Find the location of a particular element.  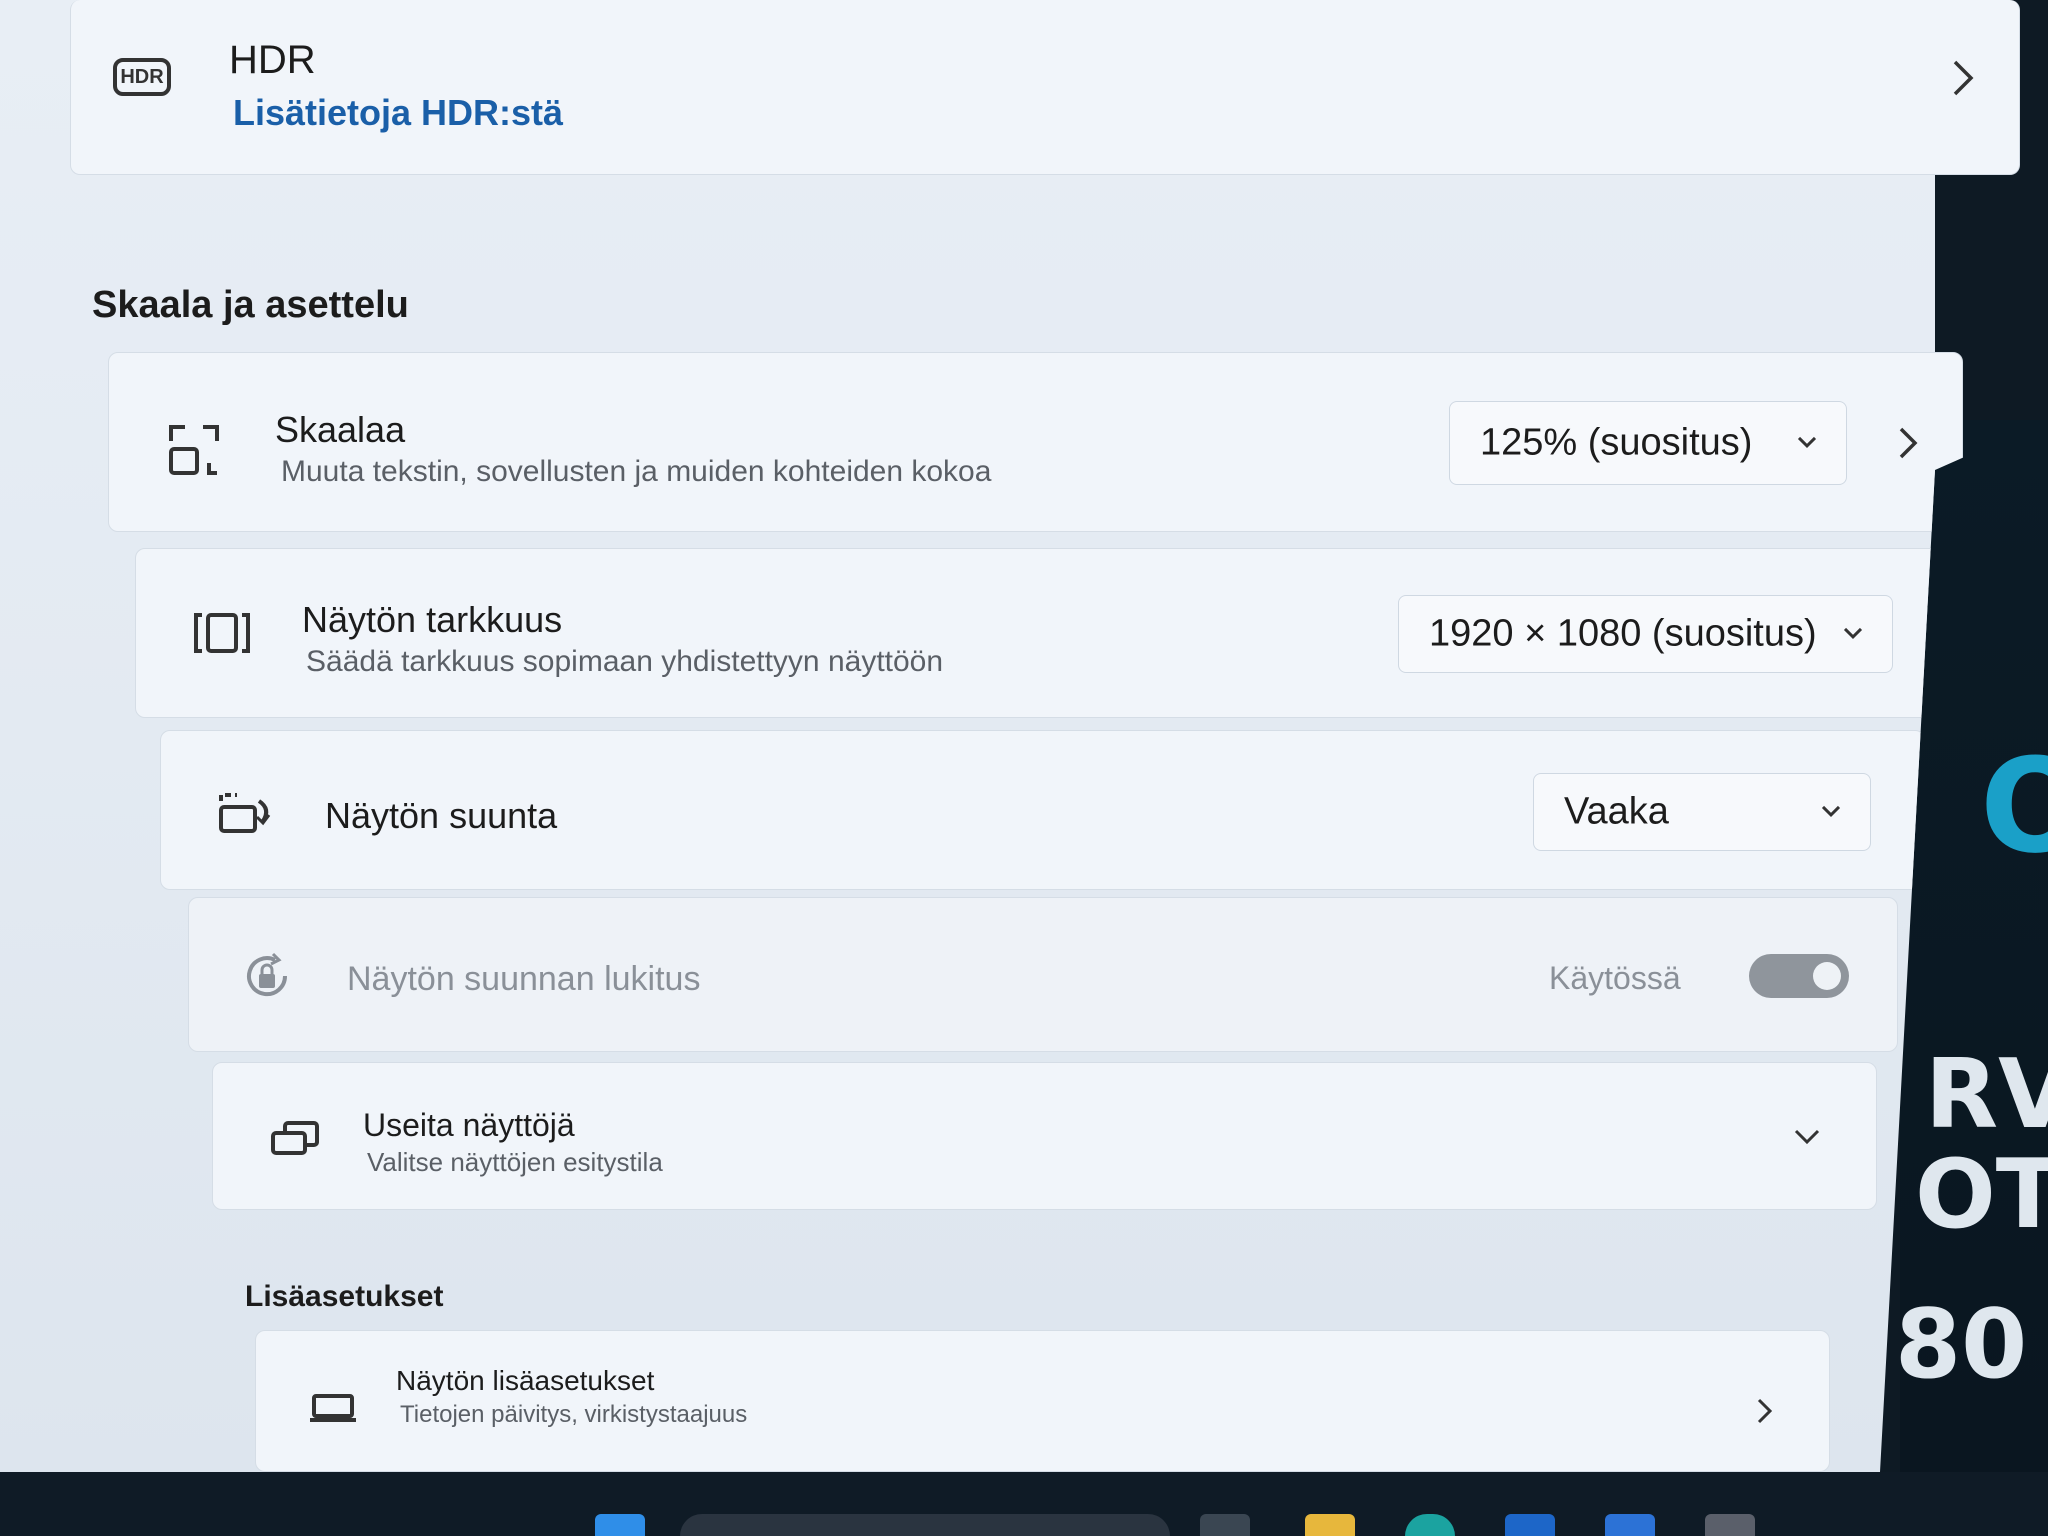

hdr-card: HDR HDR Lisätietoja HDR:stä is located at coordinates (1045, 87).